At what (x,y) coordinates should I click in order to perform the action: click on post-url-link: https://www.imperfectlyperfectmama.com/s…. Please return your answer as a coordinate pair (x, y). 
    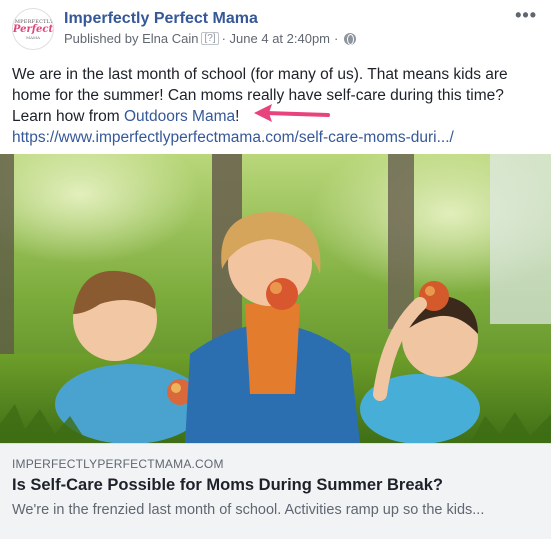
    Looking at the image, I should click on (233, 137).